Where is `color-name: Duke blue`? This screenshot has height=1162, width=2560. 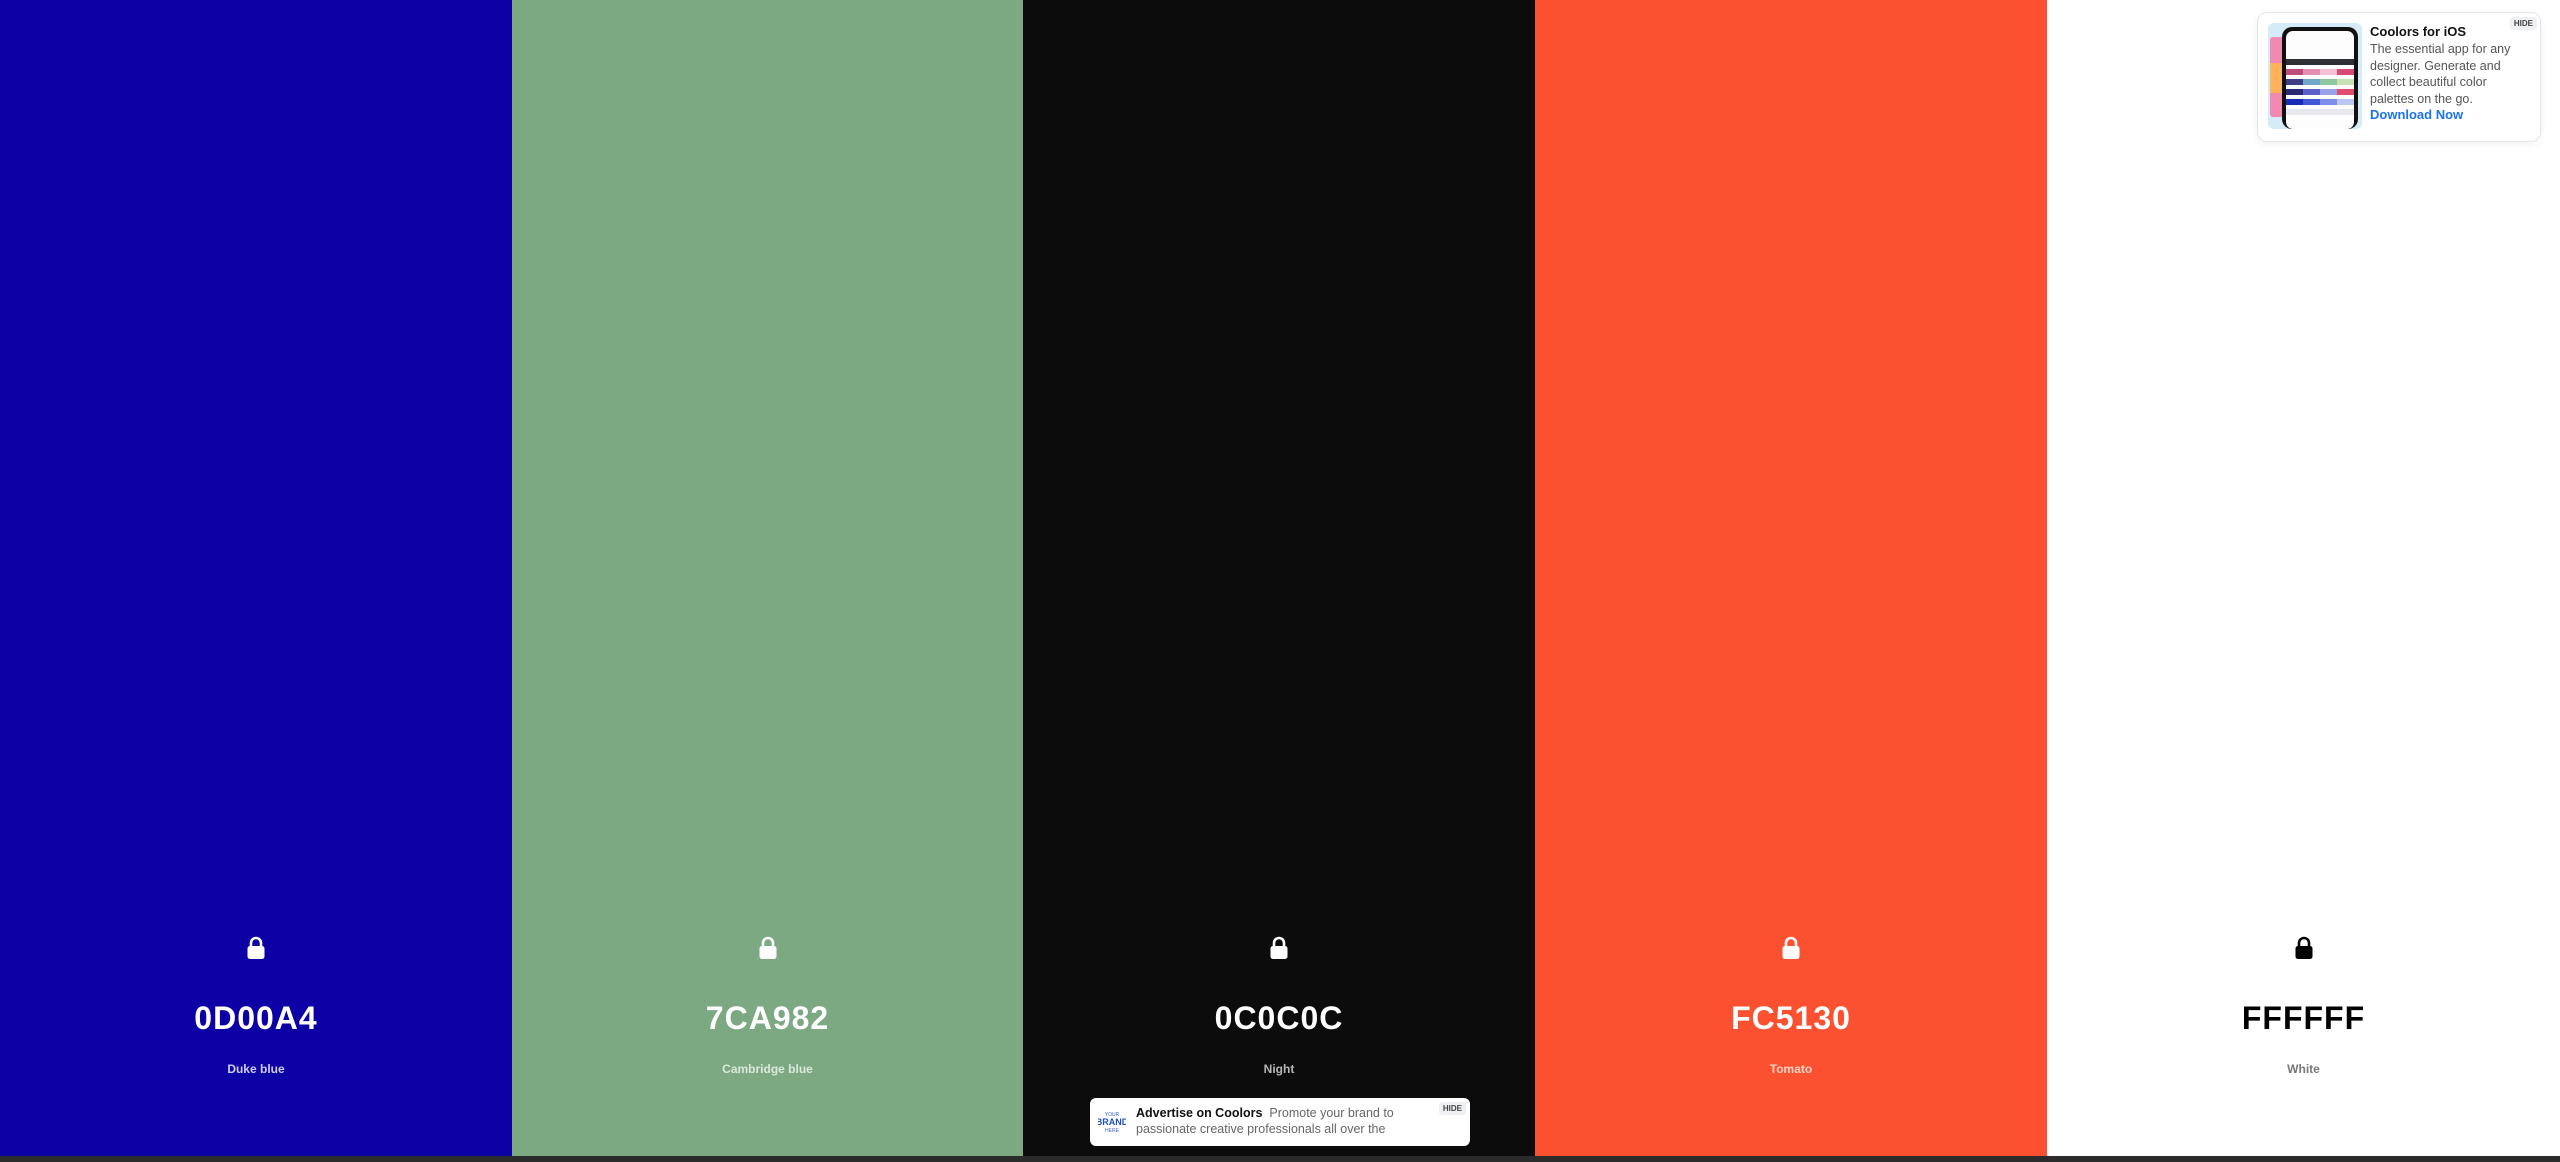 color-name: Duke blue is located at coordinates (256, 1069).